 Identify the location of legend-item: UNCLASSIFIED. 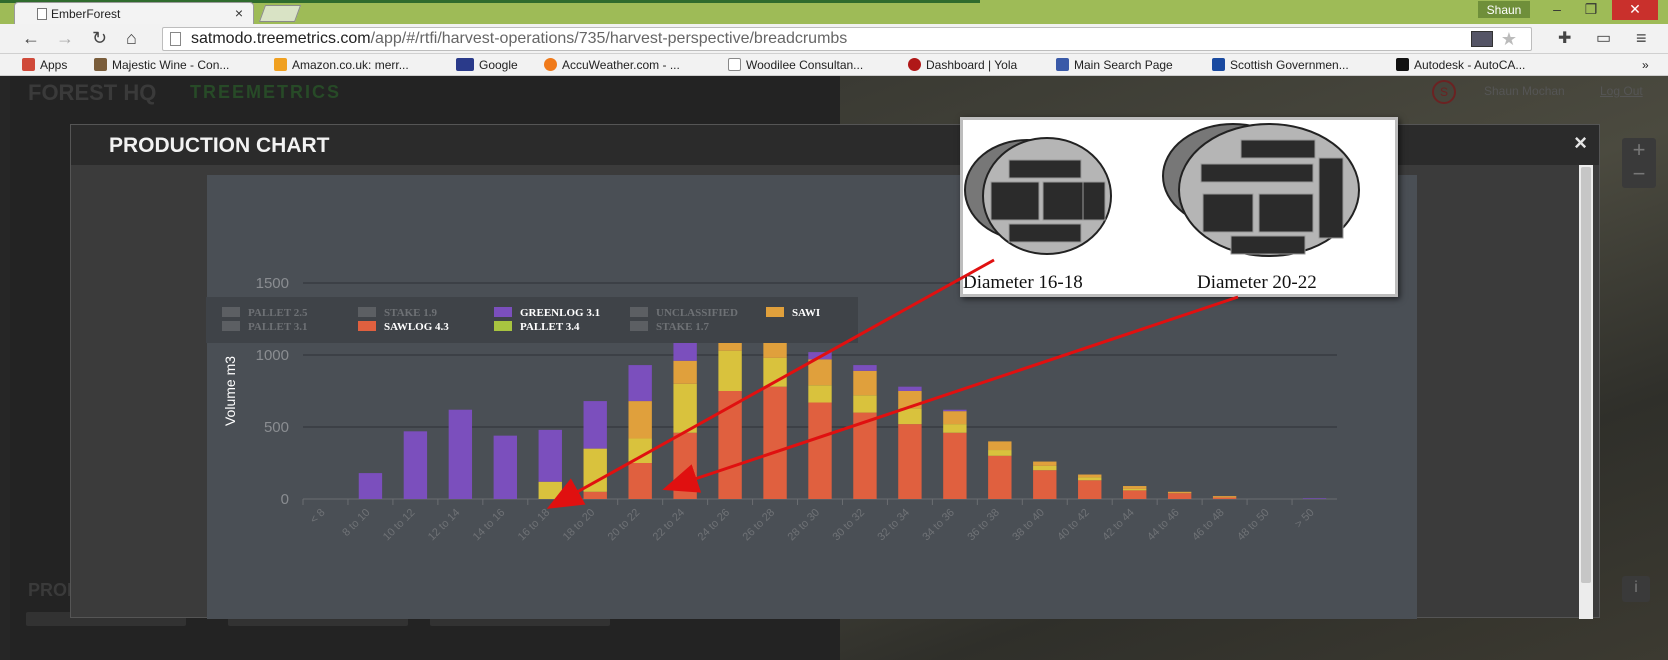
(684, 313).